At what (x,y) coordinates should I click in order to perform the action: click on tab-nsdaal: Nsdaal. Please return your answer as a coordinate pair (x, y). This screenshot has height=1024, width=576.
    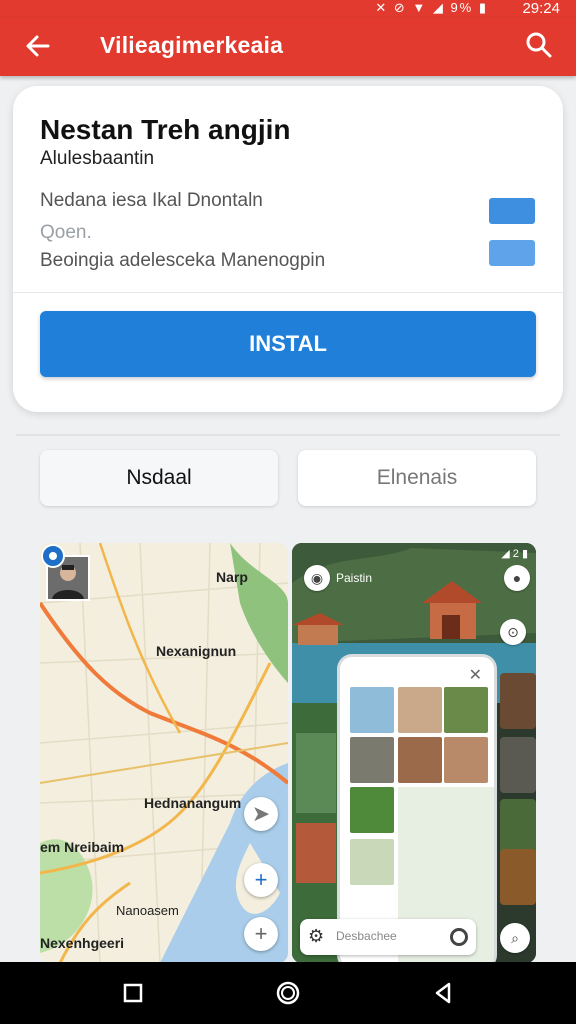
    Looking at the image, I should click on (159, 478).